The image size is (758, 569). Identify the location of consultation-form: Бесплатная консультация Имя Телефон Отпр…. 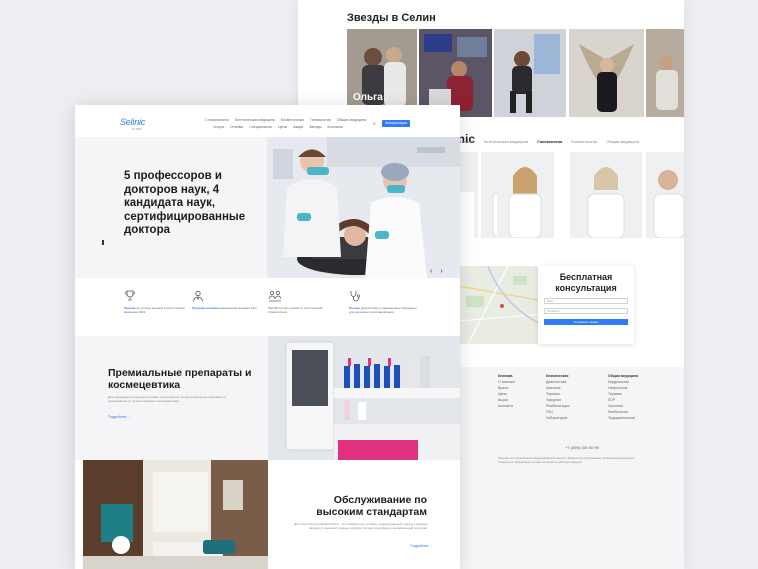
(586, 305).